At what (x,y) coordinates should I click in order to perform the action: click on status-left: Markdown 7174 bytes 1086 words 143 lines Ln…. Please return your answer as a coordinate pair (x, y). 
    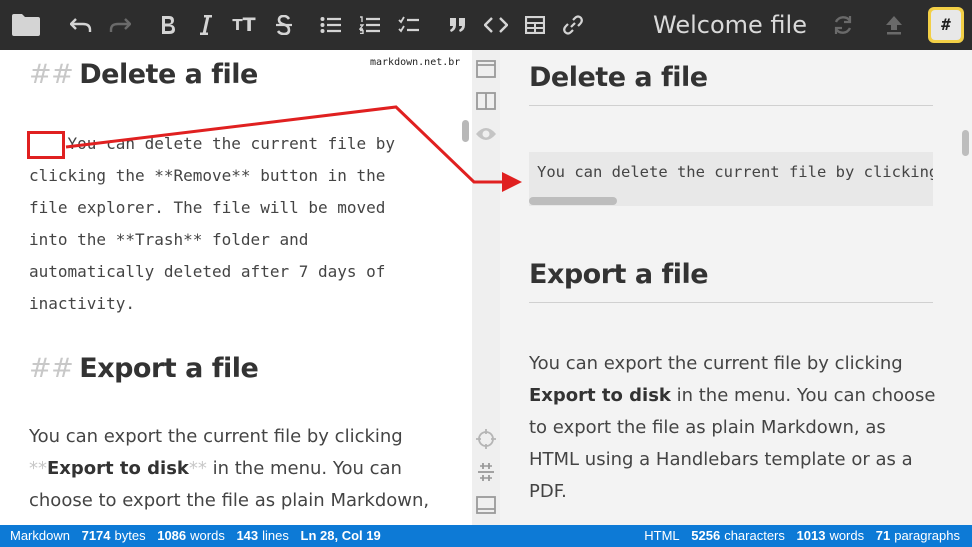
    Looking at the image, I should click on (197, 536).